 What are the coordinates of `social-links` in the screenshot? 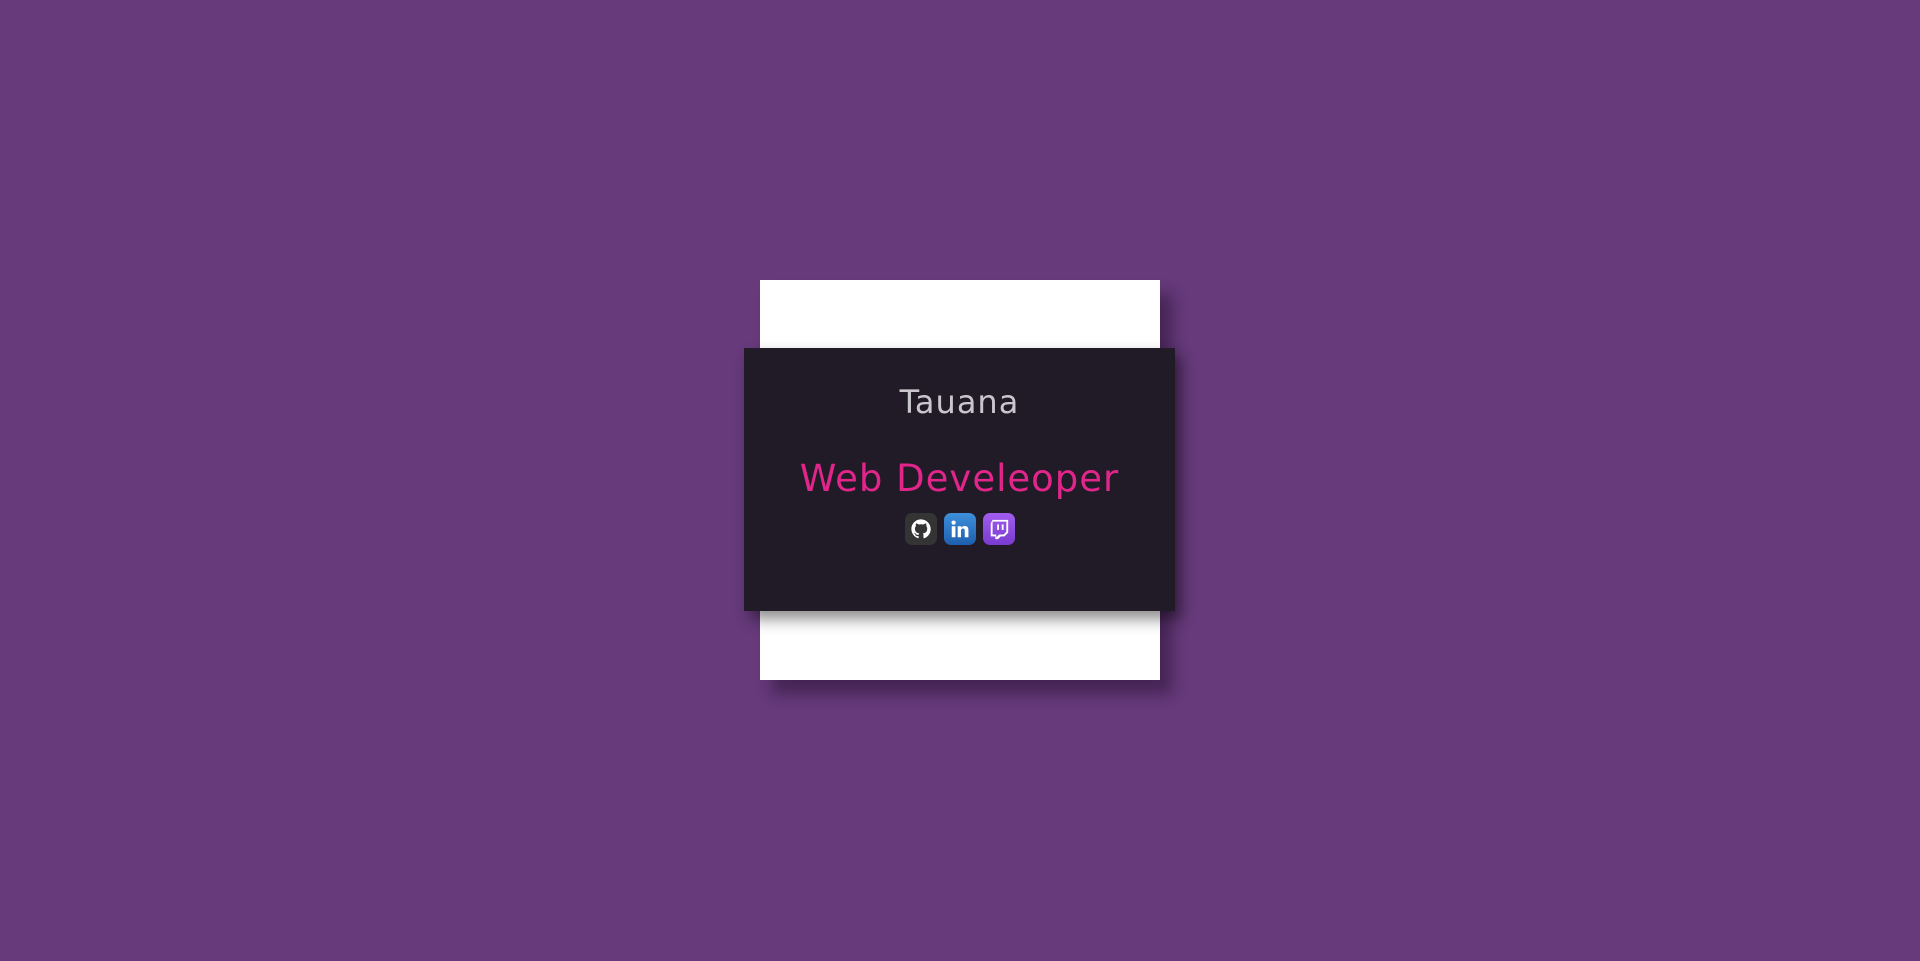 It's located at (959, 529).